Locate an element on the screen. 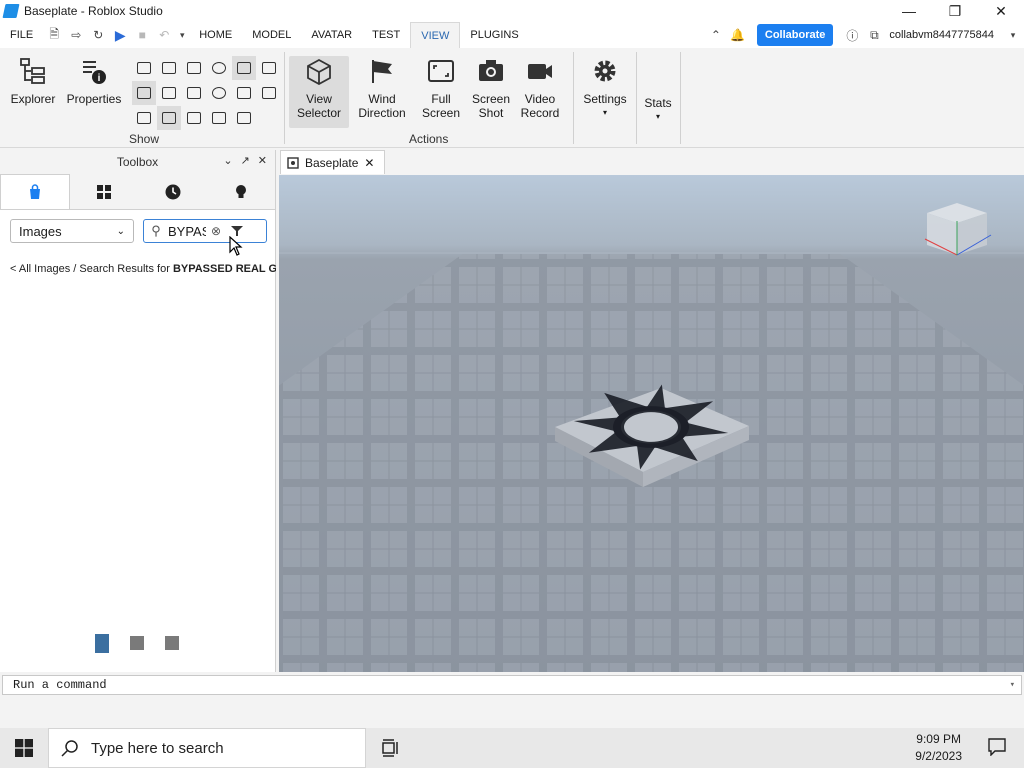 The width and height of the screenshot is (1024, 768). script-performance-icon is located at coordinates (219, 93).